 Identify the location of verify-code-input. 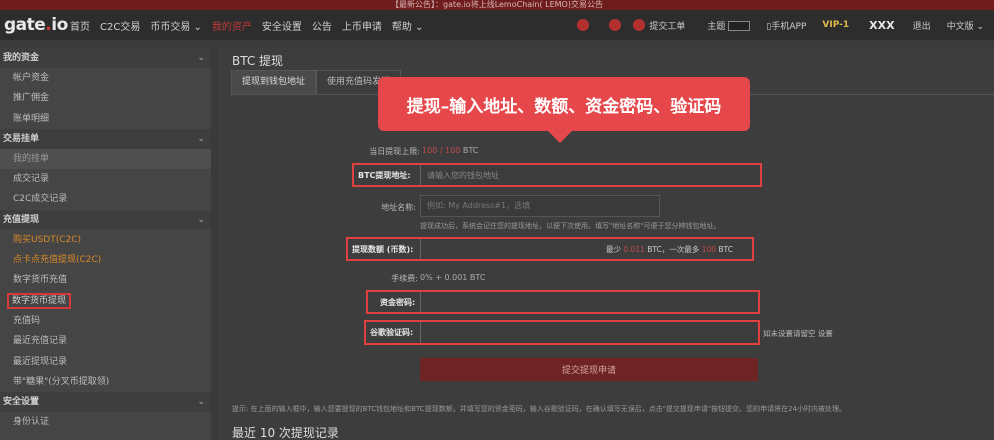
(589, 332).